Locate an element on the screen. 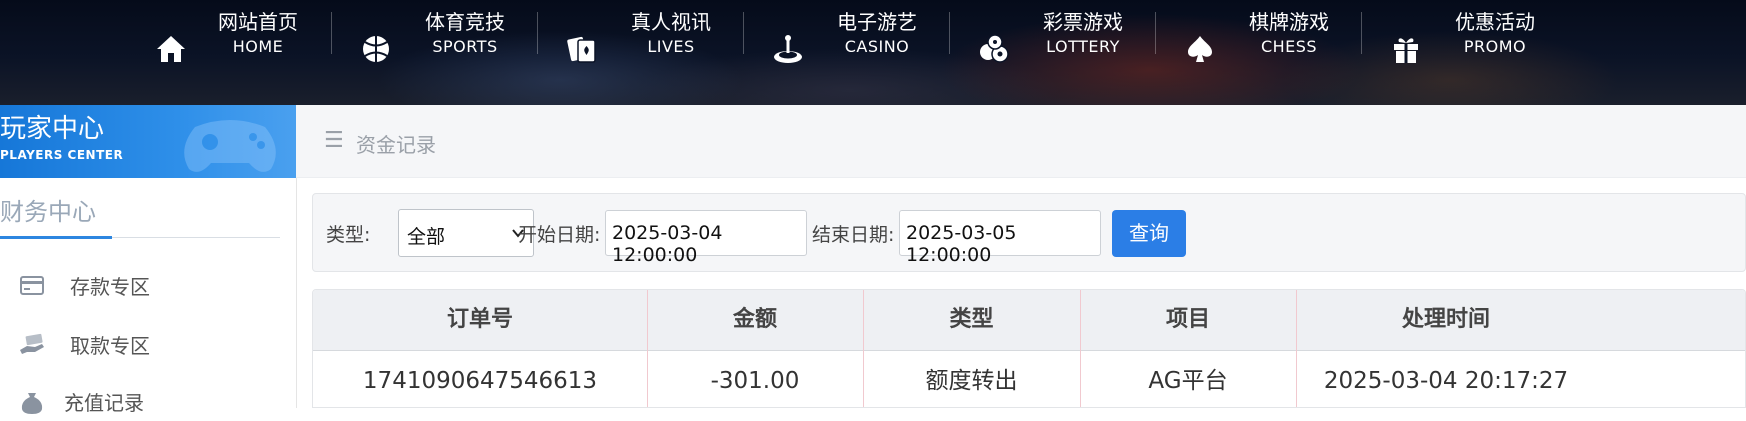 The image size is (1746, 421). section-active-underline is located at coordinates (56, 237).